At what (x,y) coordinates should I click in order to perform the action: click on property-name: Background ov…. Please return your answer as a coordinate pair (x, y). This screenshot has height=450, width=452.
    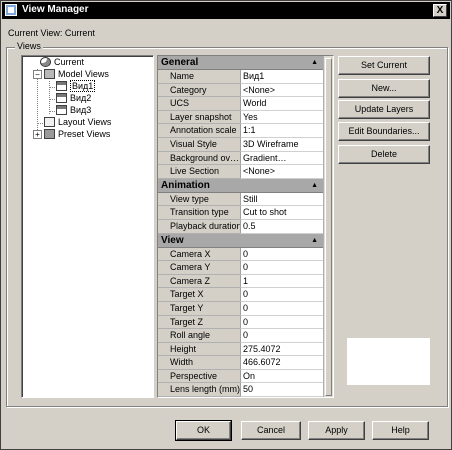
    Looking at the image, I should click on (199, 158).